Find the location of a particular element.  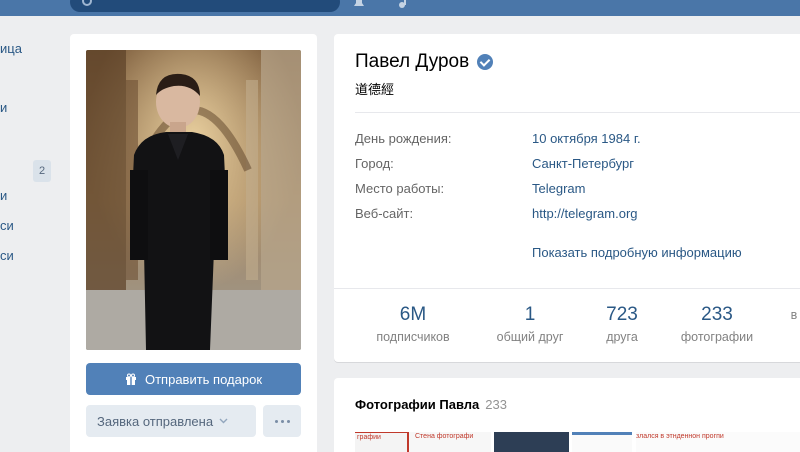

info-label: Место работы: is located at coordinates (400, 188).